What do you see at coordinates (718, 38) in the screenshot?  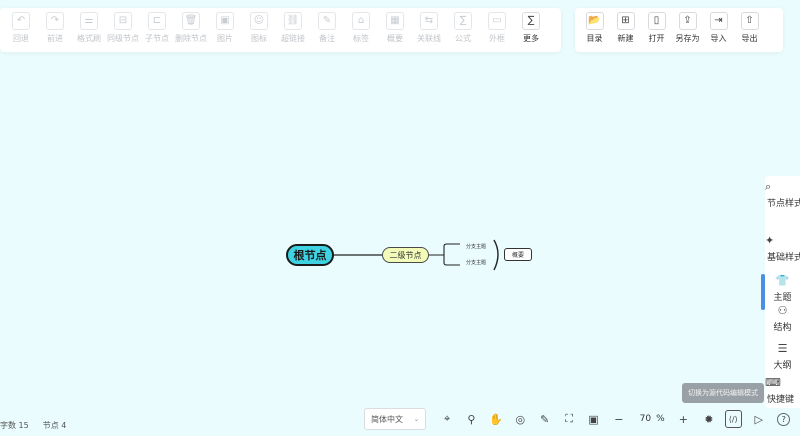 I see `import-label: 导入` at bounding box center [718, 38].